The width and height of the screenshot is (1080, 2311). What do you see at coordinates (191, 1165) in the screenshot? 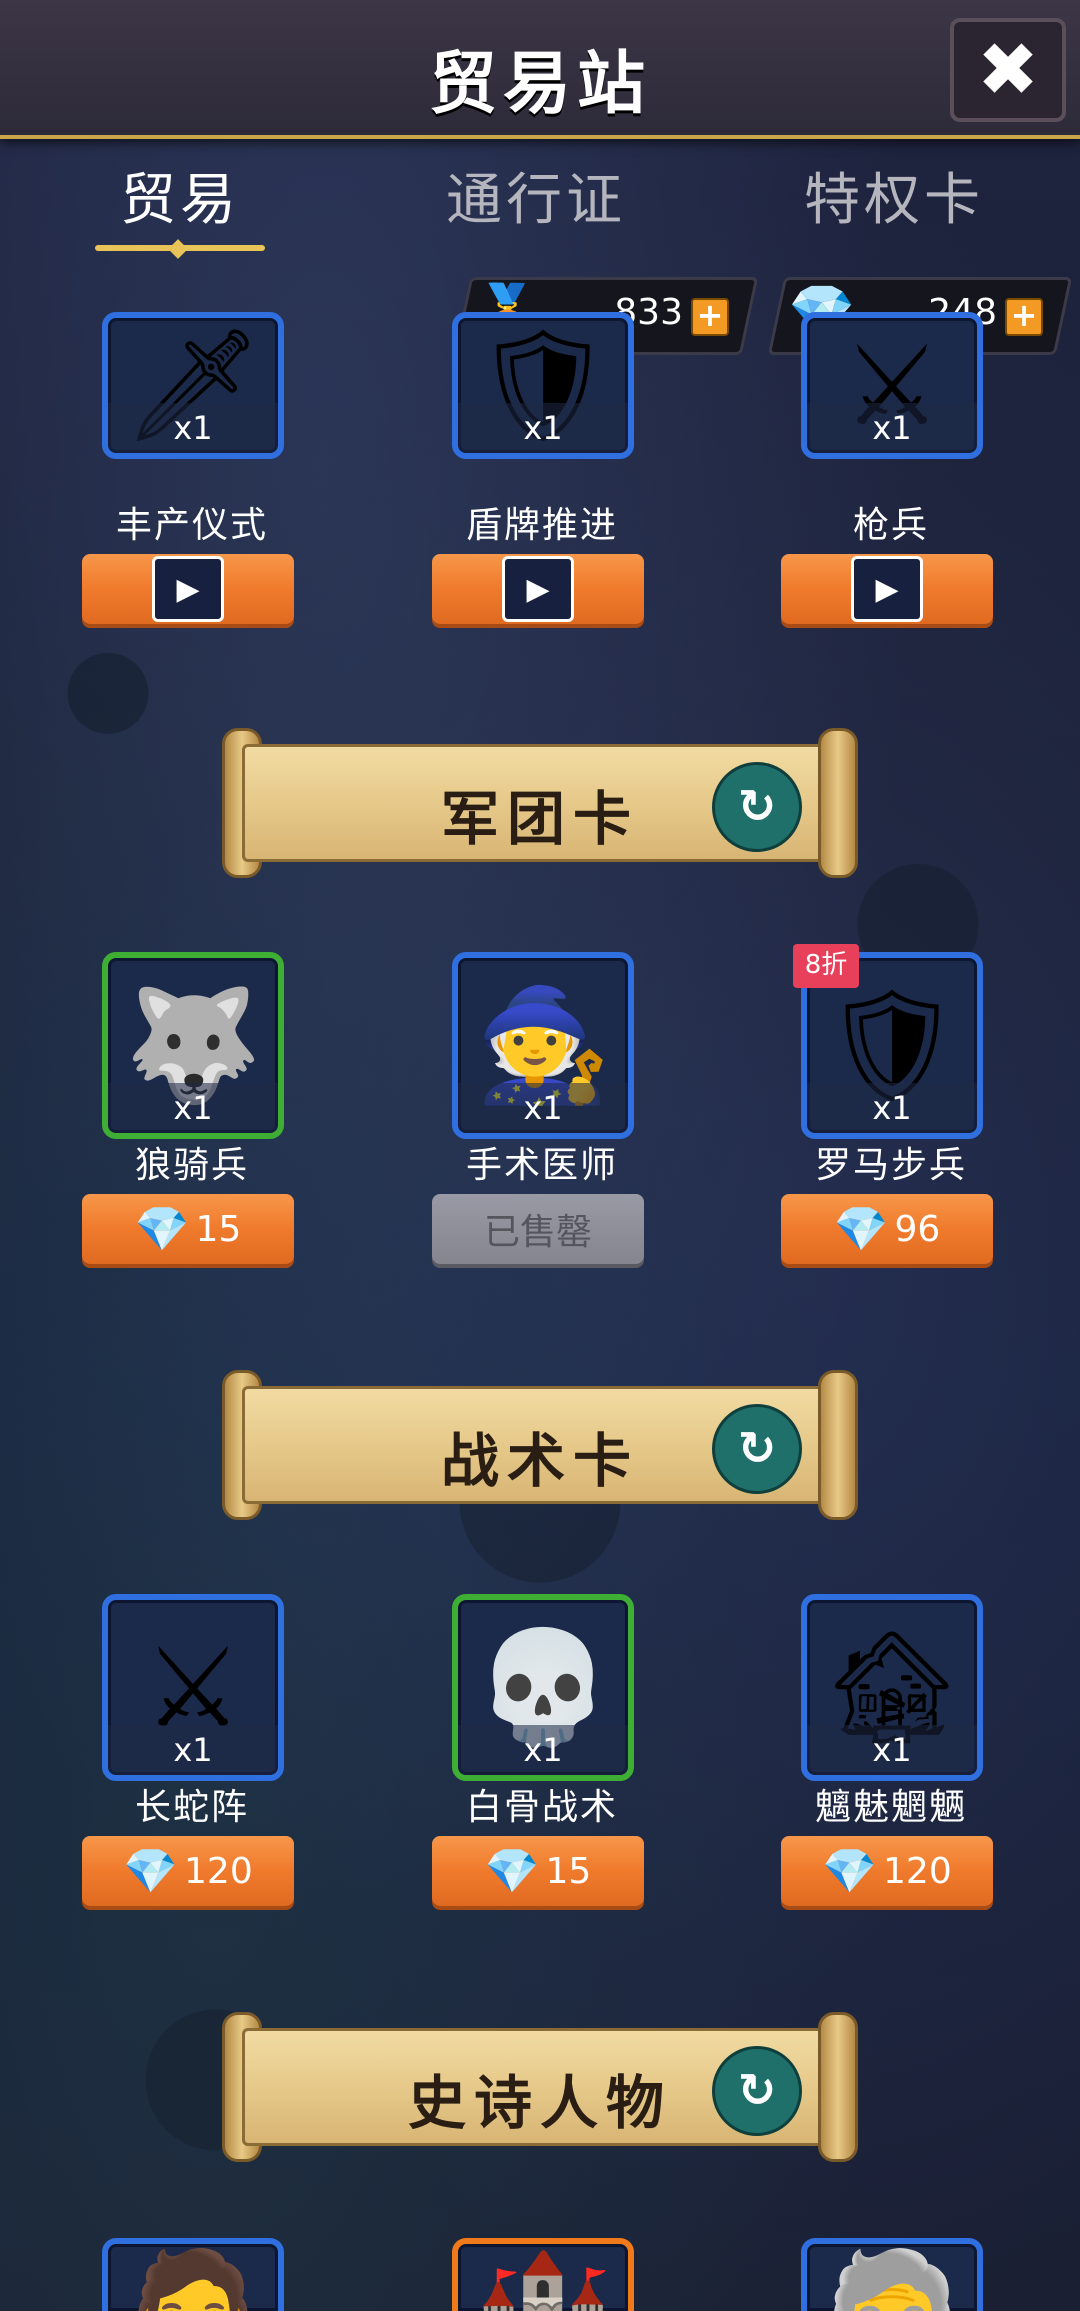
I see `item-name: 狼骑兵` at bounding box center [191, 1165].